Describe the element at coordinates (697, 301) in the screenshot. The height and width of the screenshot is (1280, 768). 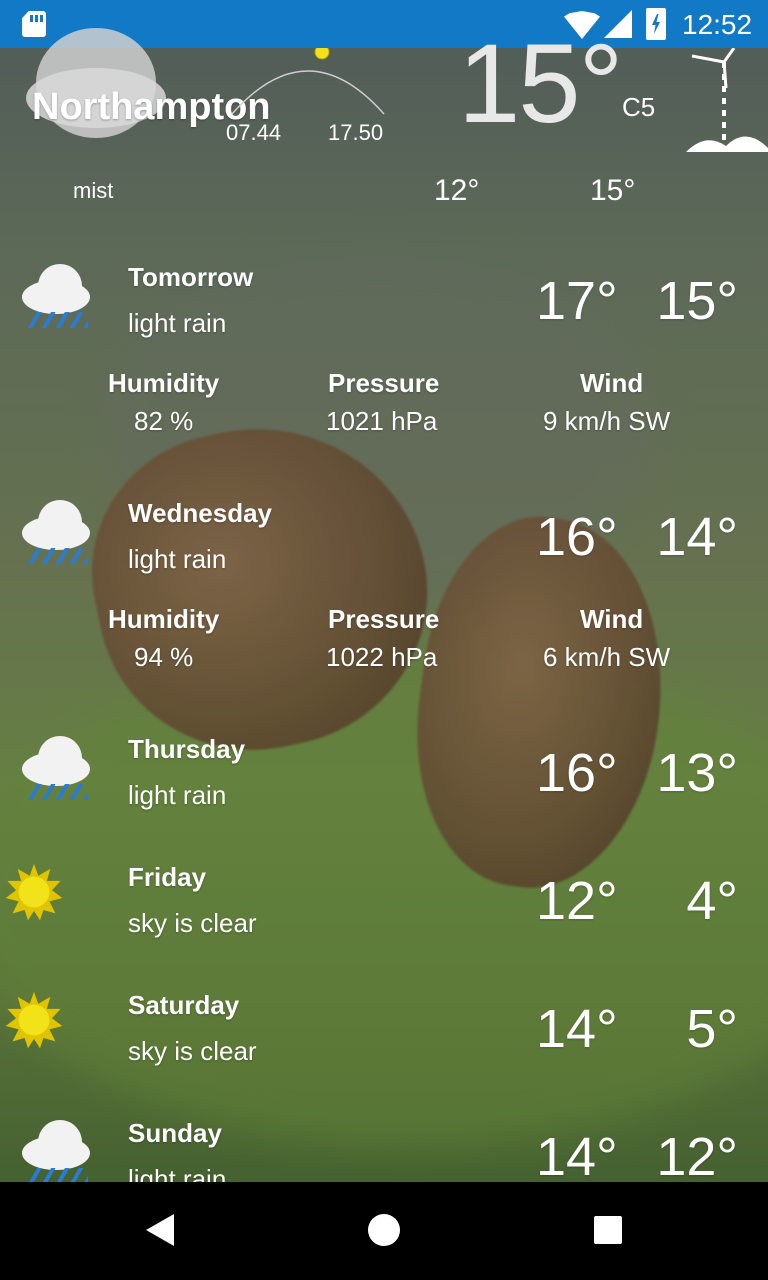
I see `day-low-temp: 15°` at that location.